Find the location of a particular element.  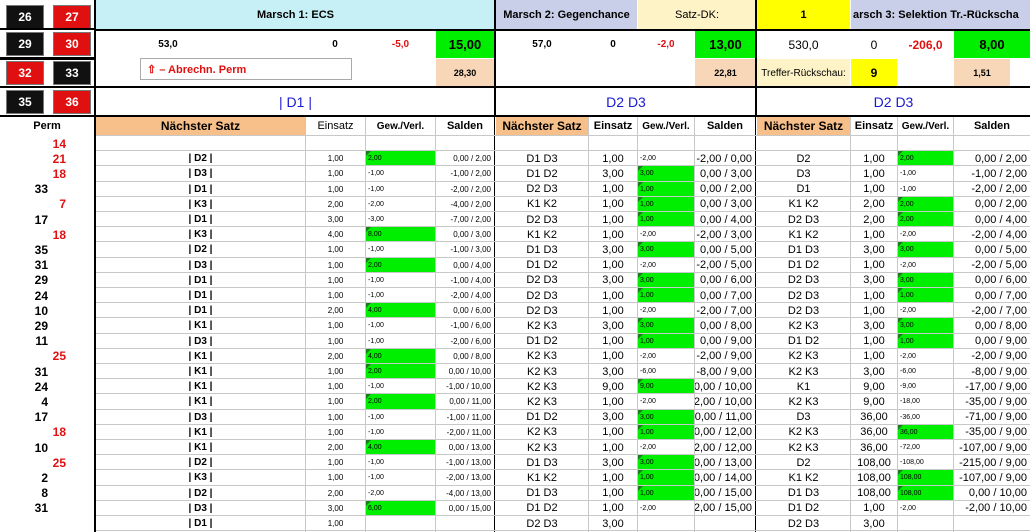

cell-g3: -9,00 is located at coordinates (925, 386).